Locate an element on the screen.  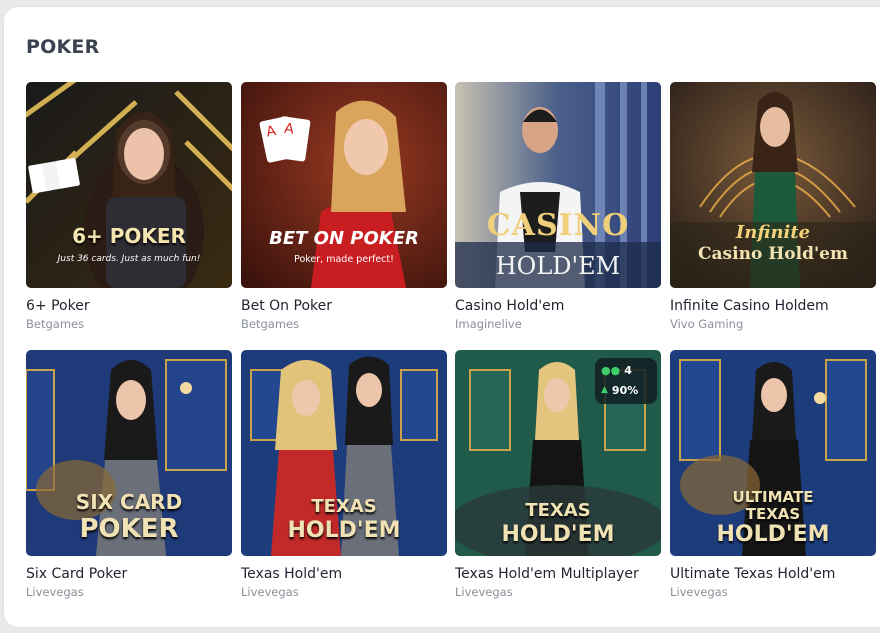
game-thumbnail: Infinite Casino Hold'em is located at coordinates (773, 185).